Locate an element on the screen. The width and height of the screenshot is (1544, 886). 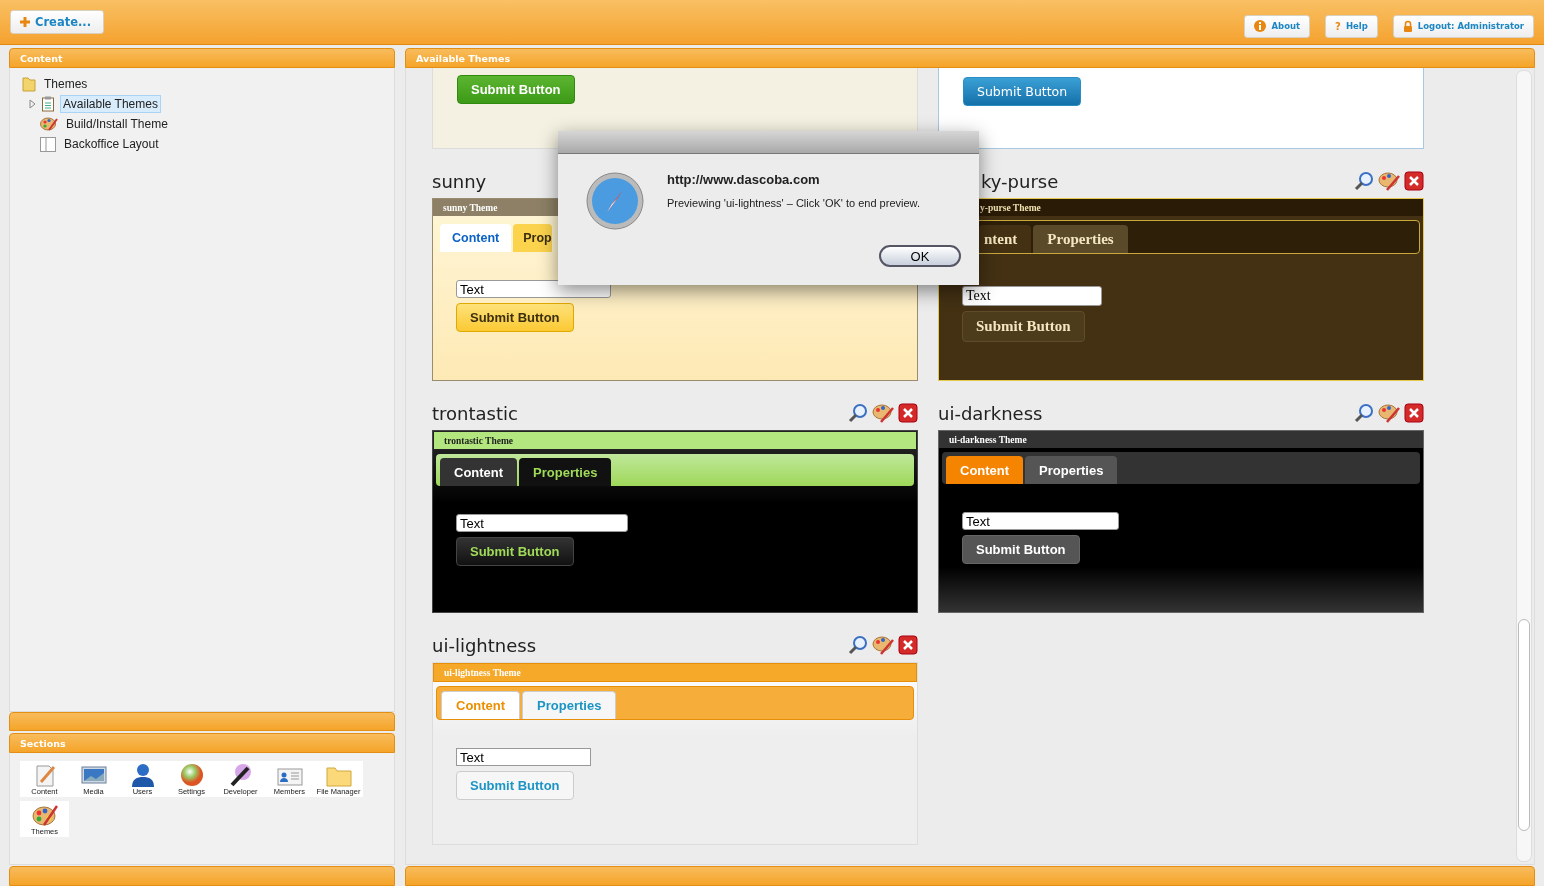
expand-arrow-icon is located at coordinates (32, 104).